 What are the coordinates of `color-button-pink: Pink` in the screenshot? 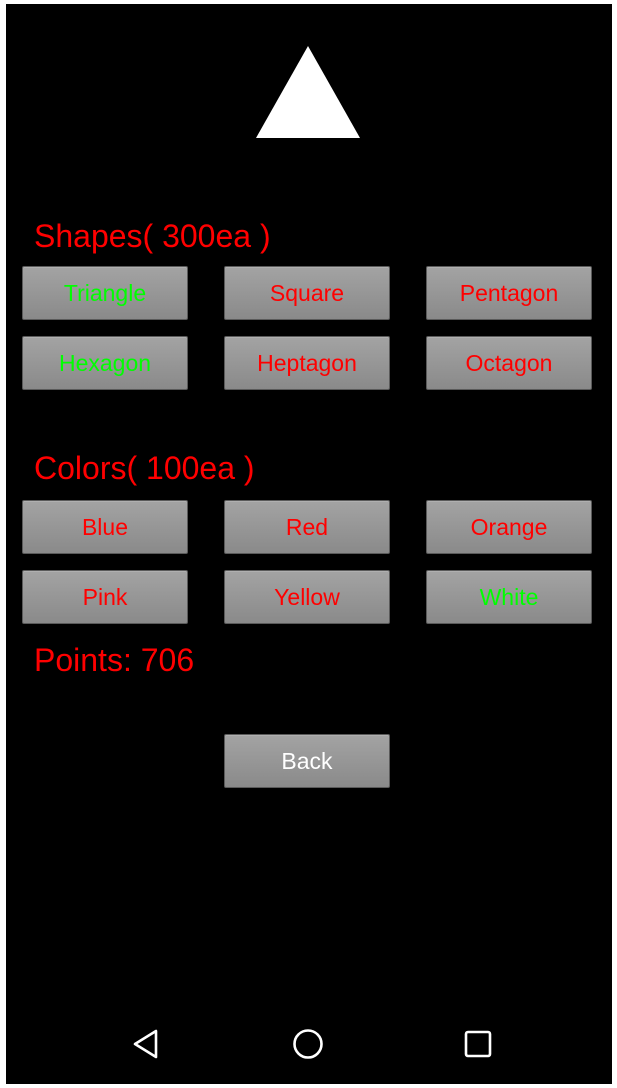 It's located at (105, 597).